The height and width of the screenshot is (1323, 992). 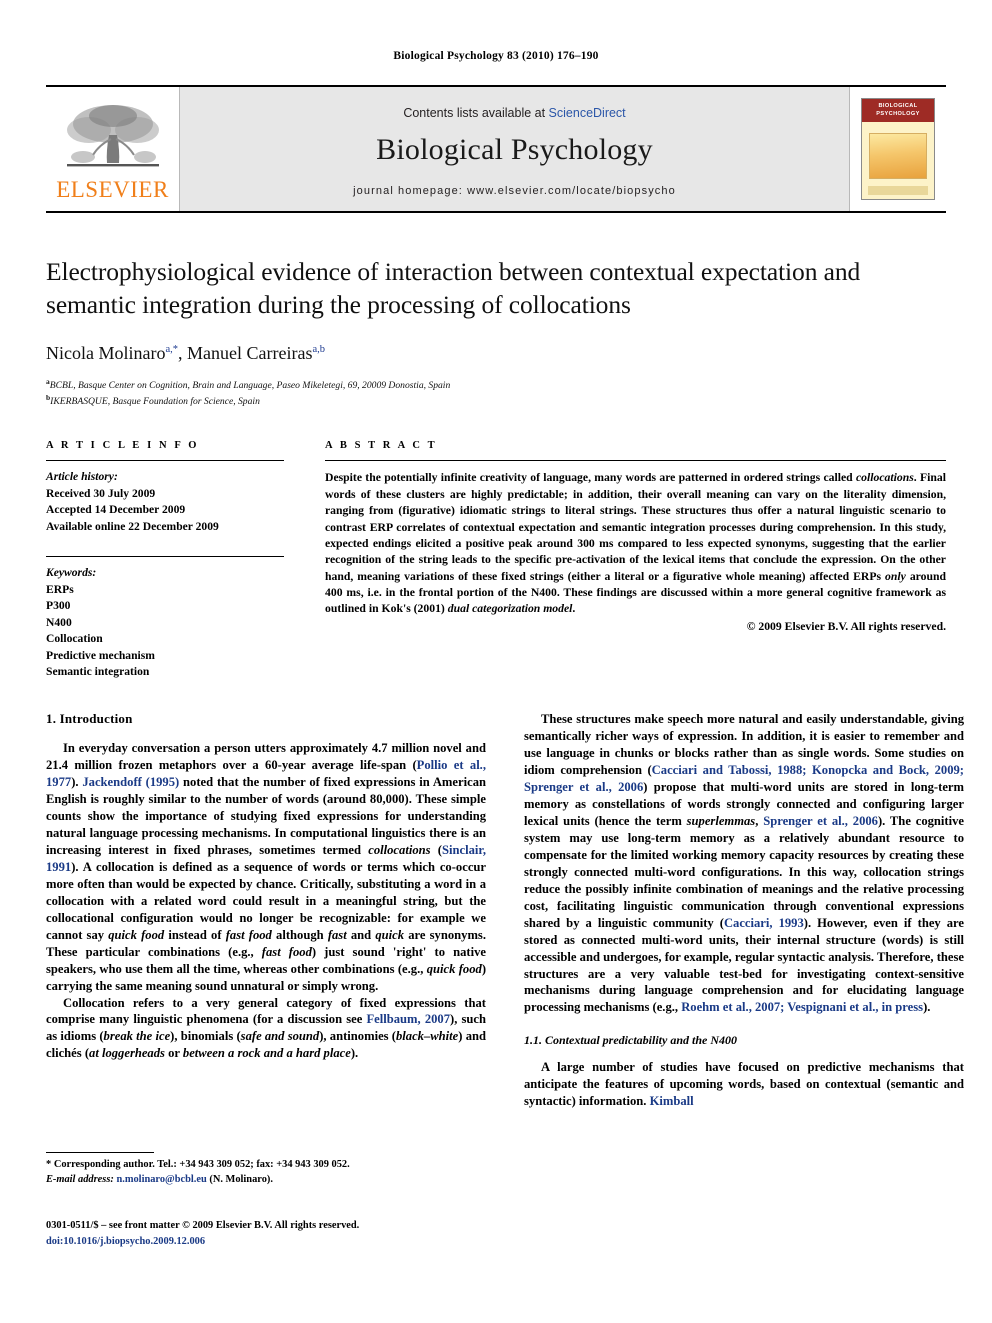 What do you see at coordinates (98, 671) in the screenshot?
I see `keyword-item: Semantic integration` at bounding box center [98, 671].